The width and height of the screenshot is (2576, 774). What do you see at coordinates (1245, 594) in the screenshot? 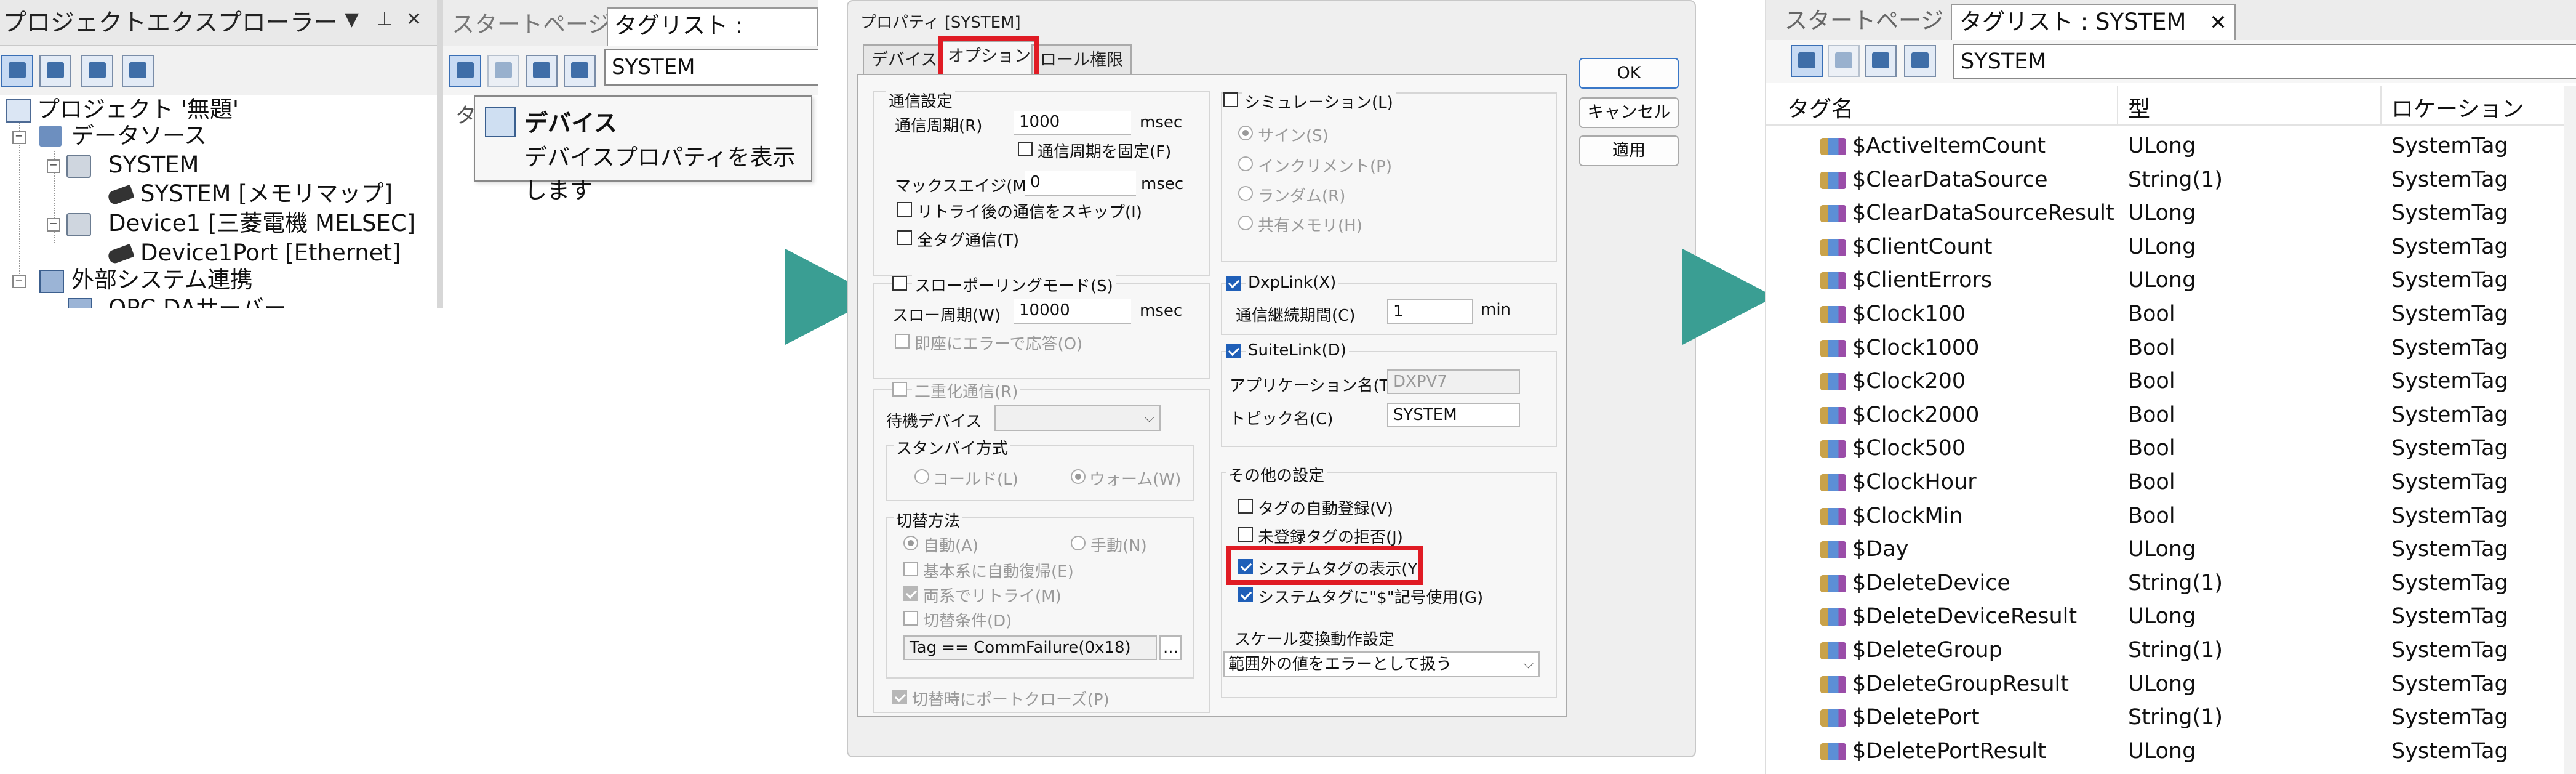
I see `system-tag-dollar-checkbox` at bounding box center [1245, 594].